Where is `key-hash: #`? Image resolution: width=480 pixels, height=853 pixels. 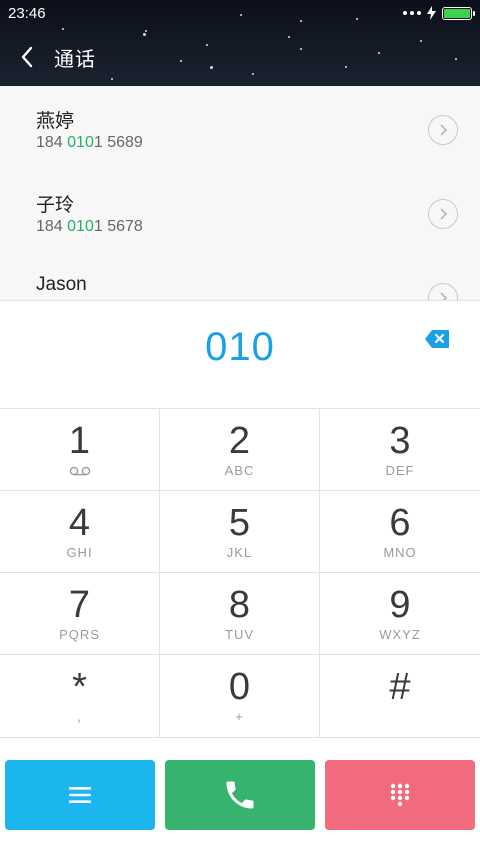 key-hash: # is located at coordinates (400, 696).